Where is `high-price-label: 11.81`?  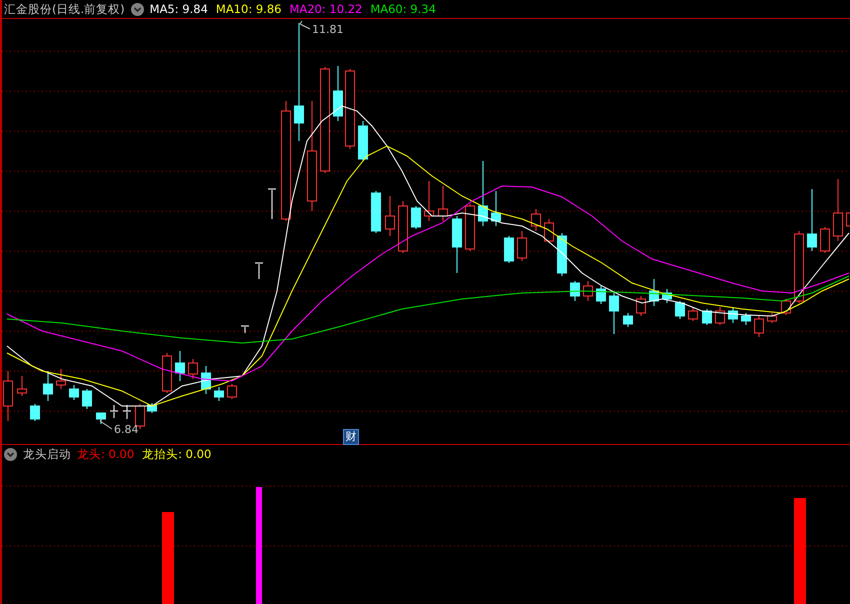
high-price-label: 11.81 is located at coordinates (328, 29).